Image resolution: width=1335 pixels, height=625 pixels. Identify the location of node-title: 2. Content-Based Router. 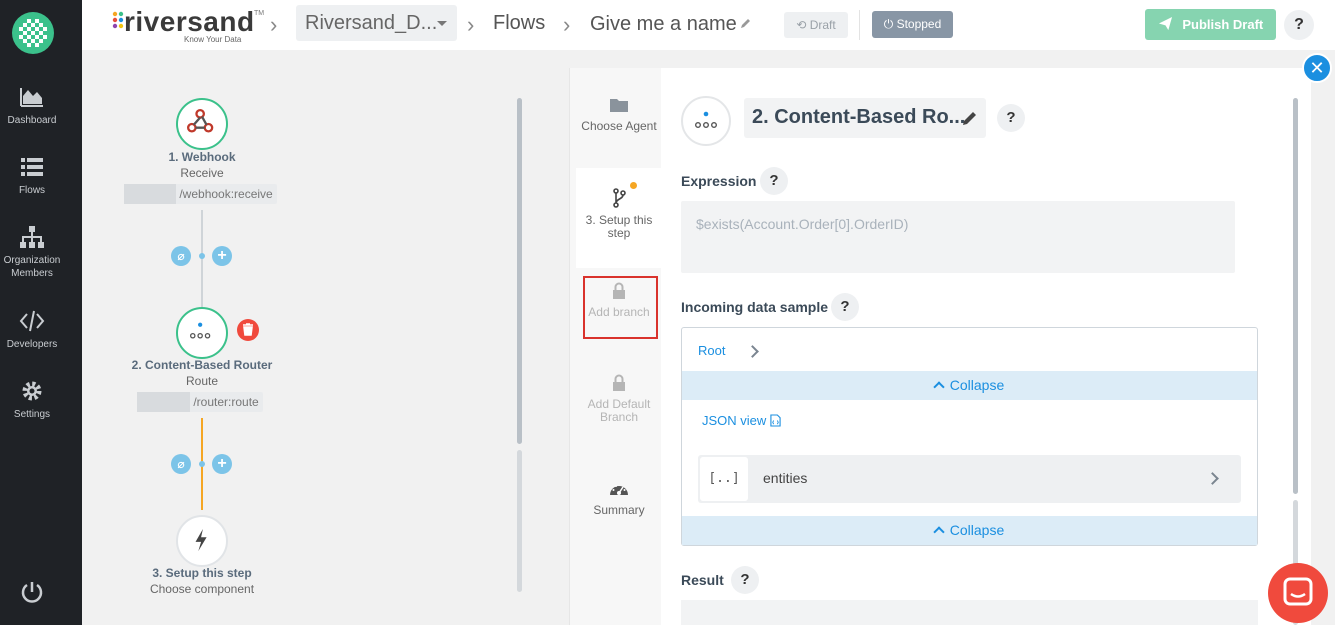
(202, 365).